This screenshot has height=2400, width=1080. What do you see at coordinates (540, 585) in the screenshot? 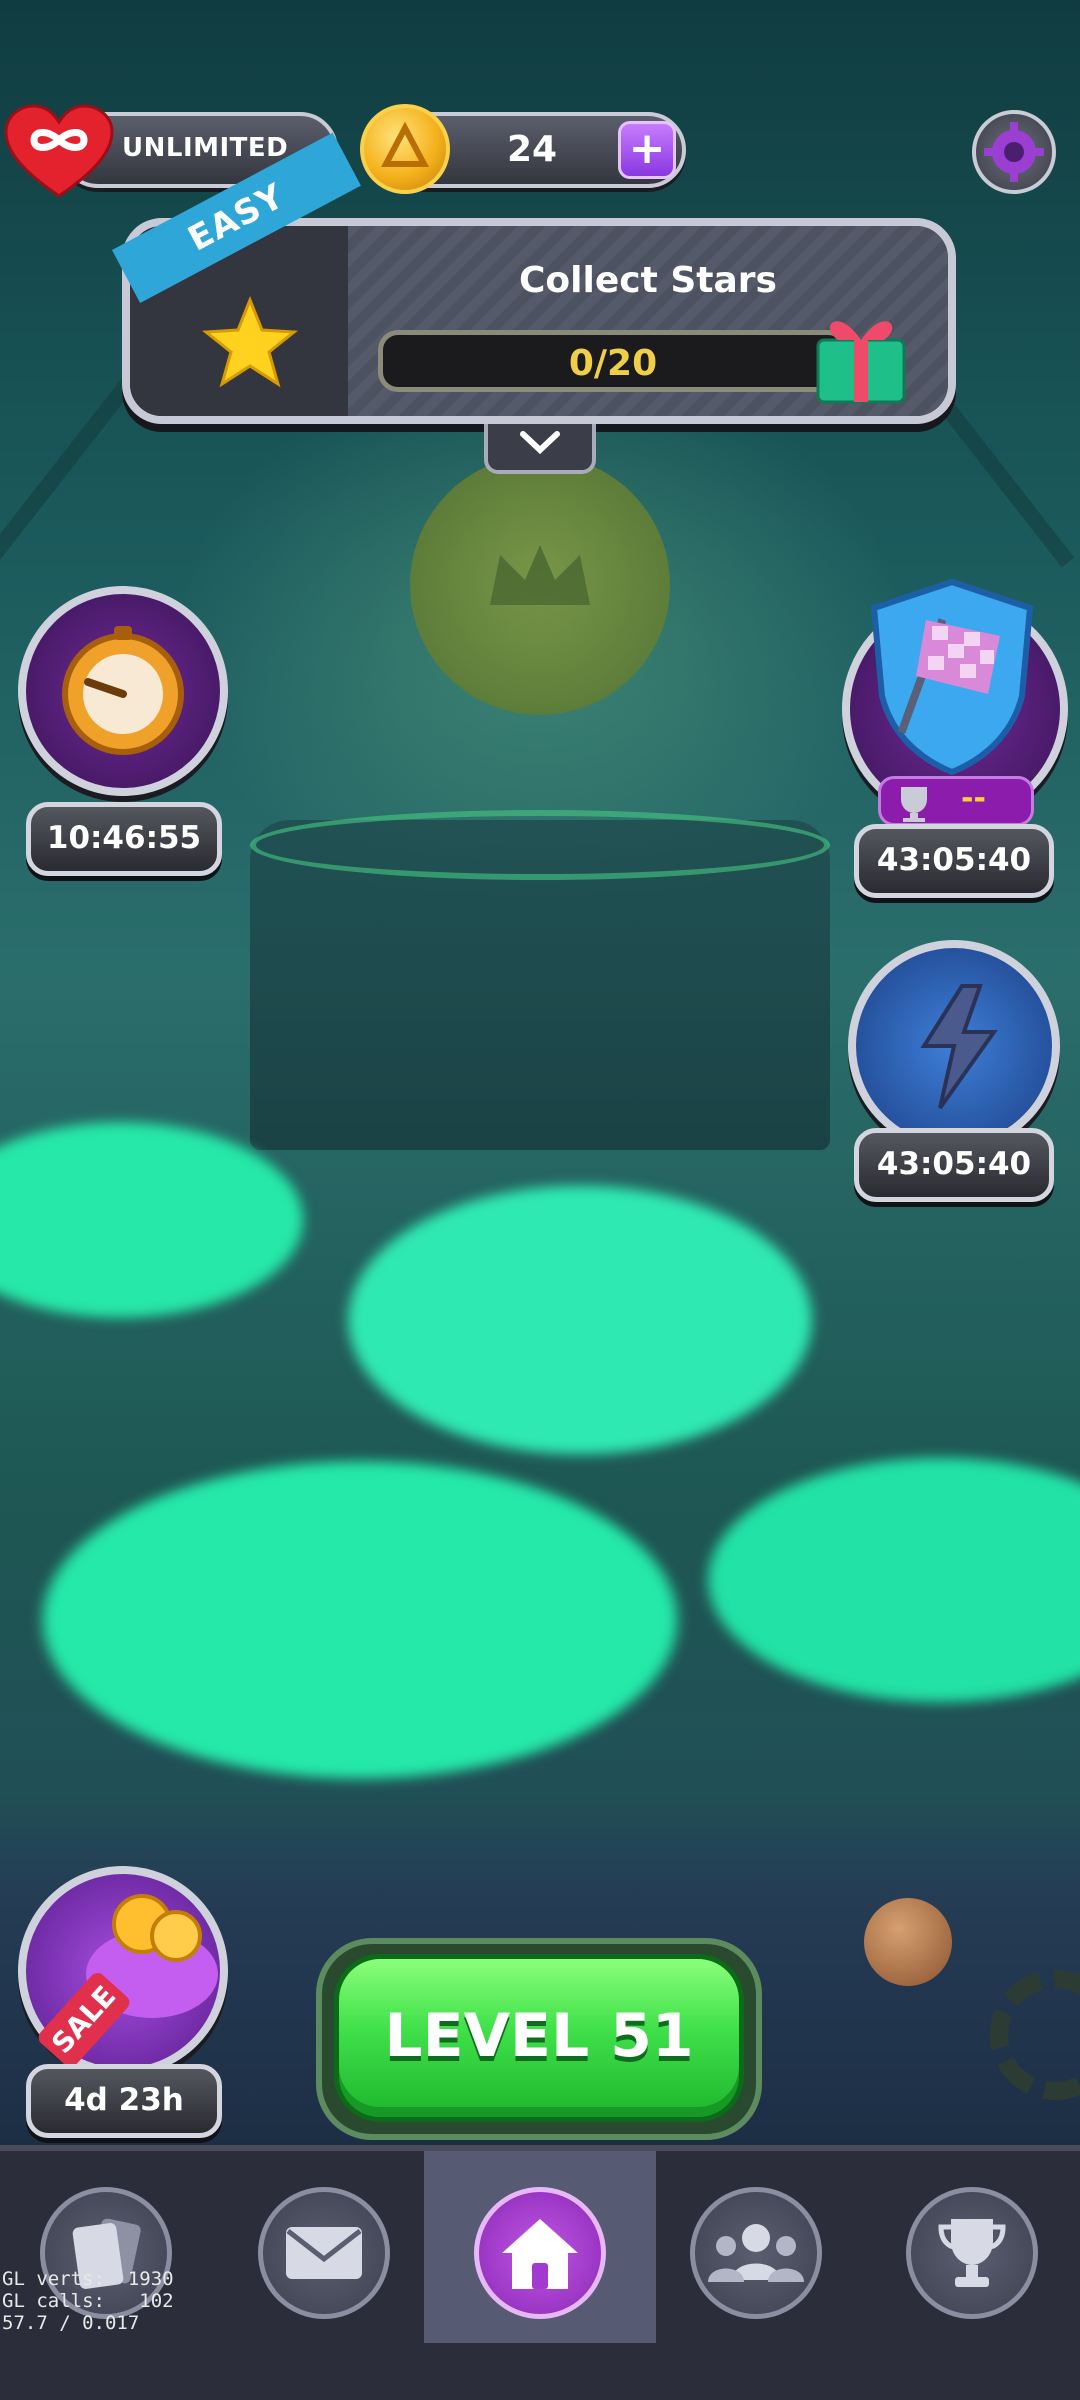
I see `crown-coin-icon` at bounding box center [540, 585].